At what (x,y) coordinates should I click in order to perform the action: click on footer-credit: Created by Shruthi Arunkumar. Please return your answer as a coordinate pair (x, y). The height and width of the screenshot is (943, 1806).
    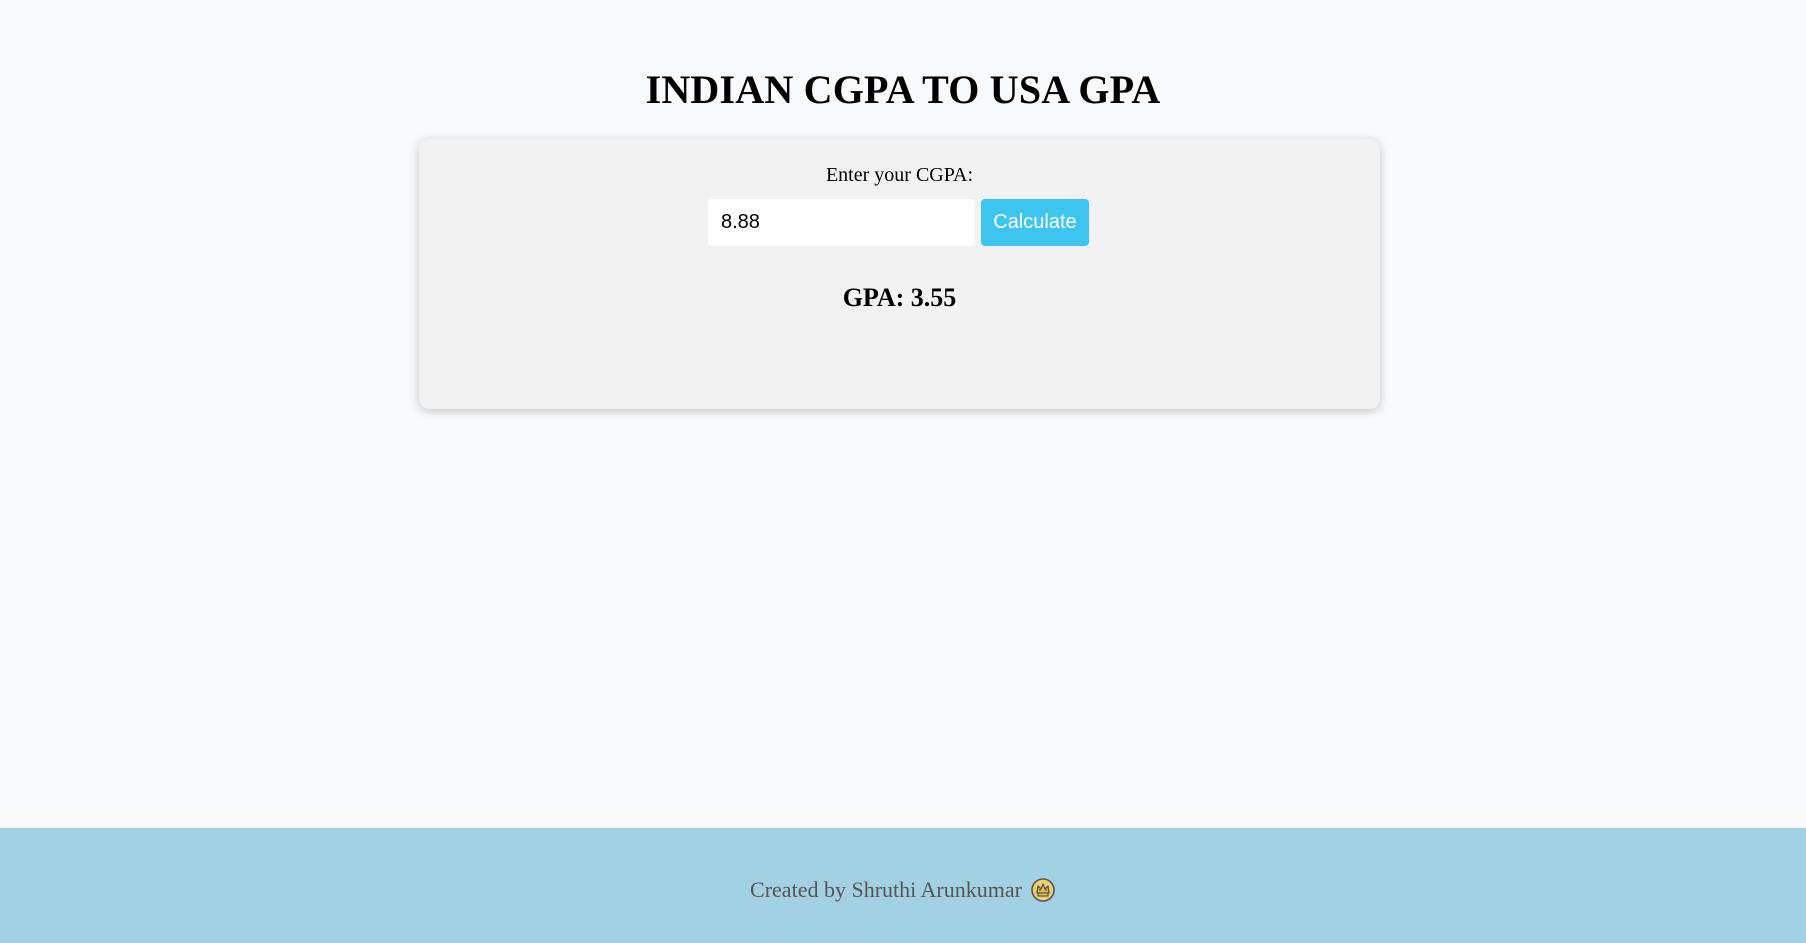
    Looking at the image, I should click on (903, 890).